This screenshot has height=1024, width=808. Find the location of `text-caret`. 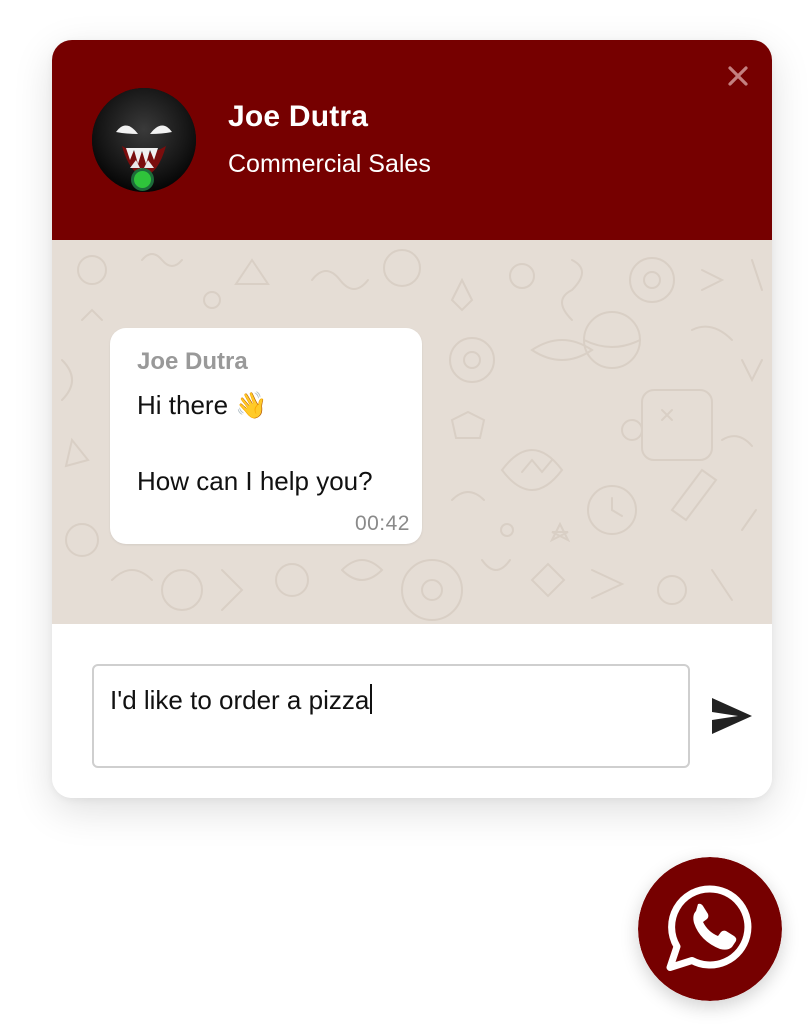

text-caret is located at coordinates (371, 699).